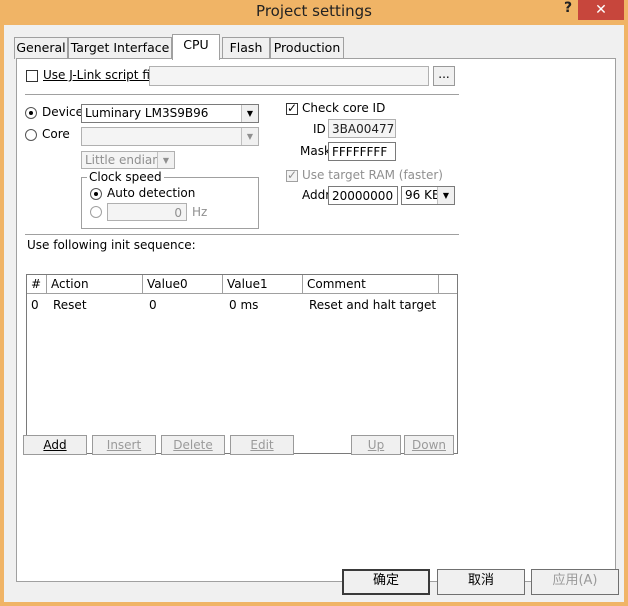  I want to click on table-cell: Reset, so click(70, 305).